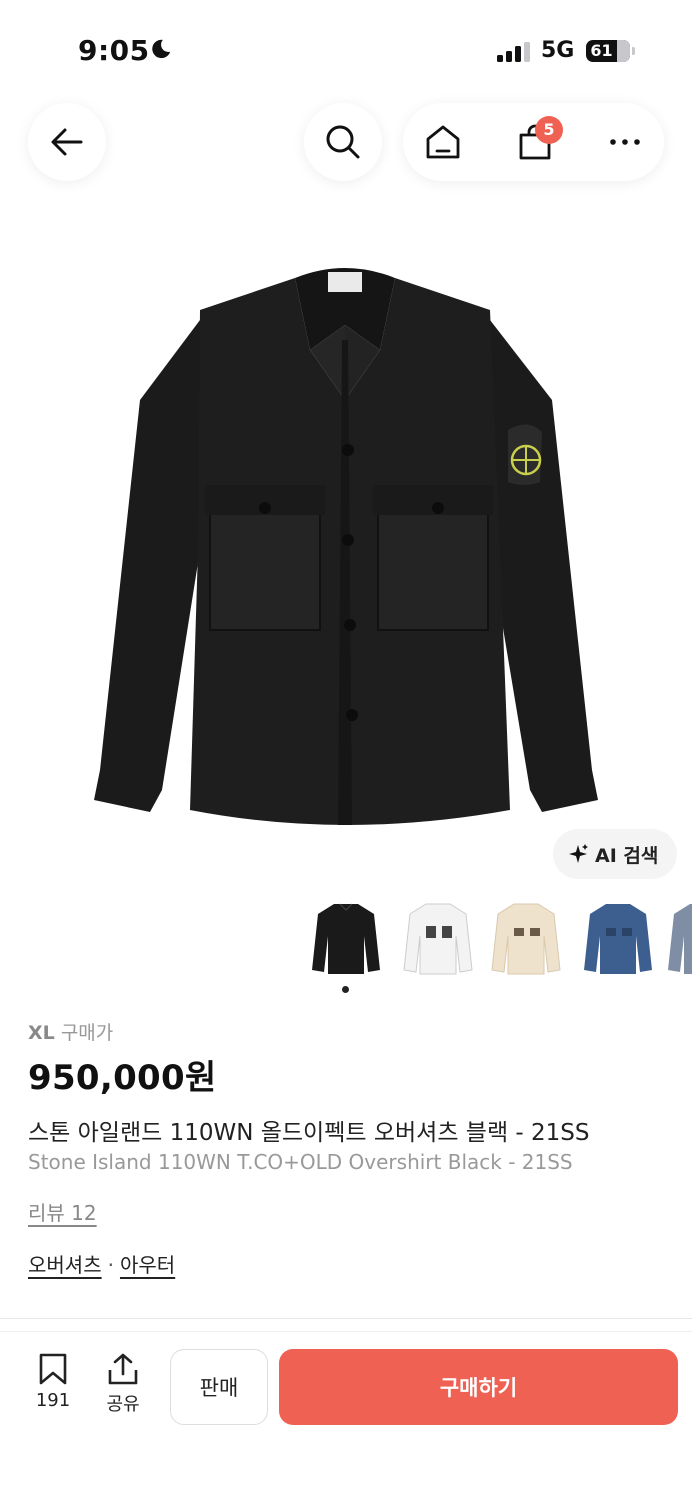  I want to click on buy-button: 구매하기, so click(478, 1387).